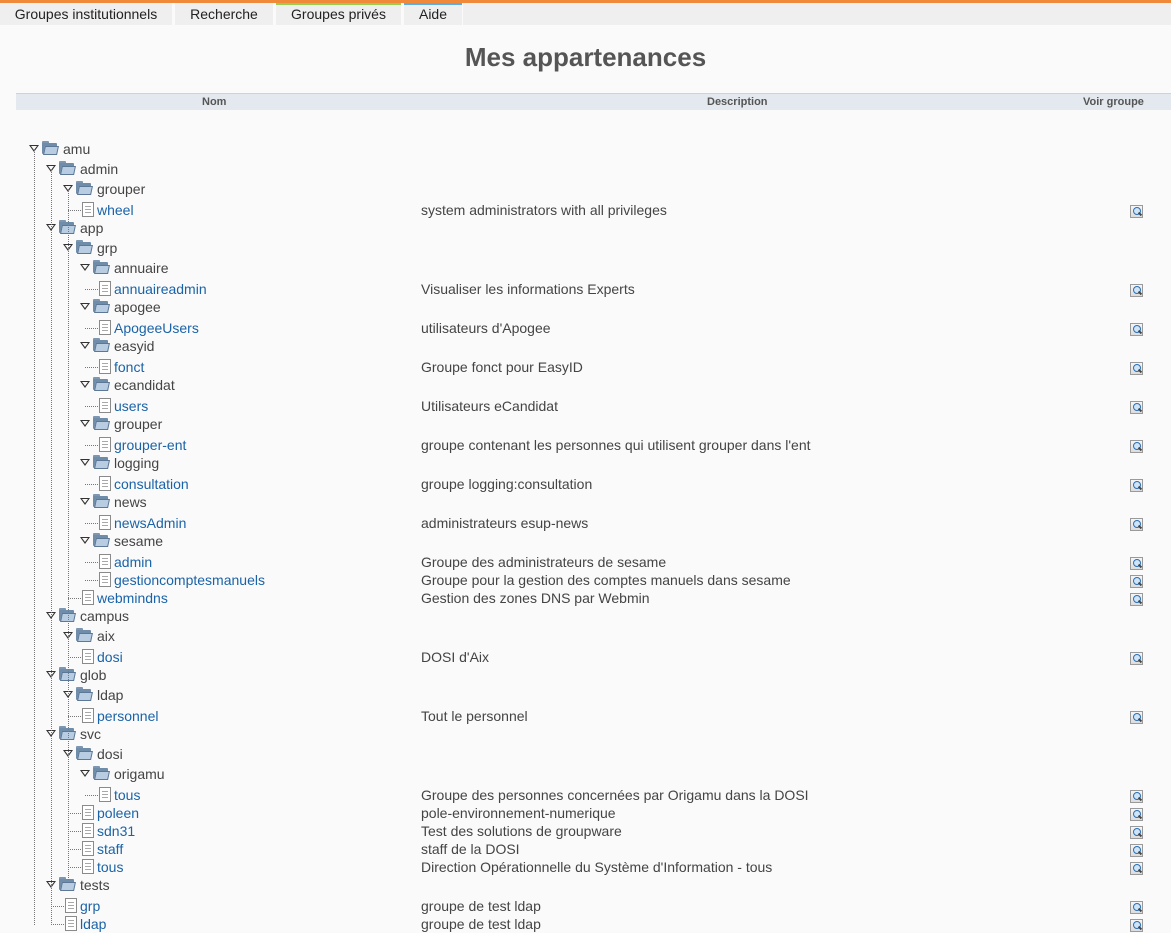 The image size is (1171, 933). What do you see at coordinates (585, 675) in the screenshot?
I see `tree-folder-row: glob` at bounding box center [585, 675].